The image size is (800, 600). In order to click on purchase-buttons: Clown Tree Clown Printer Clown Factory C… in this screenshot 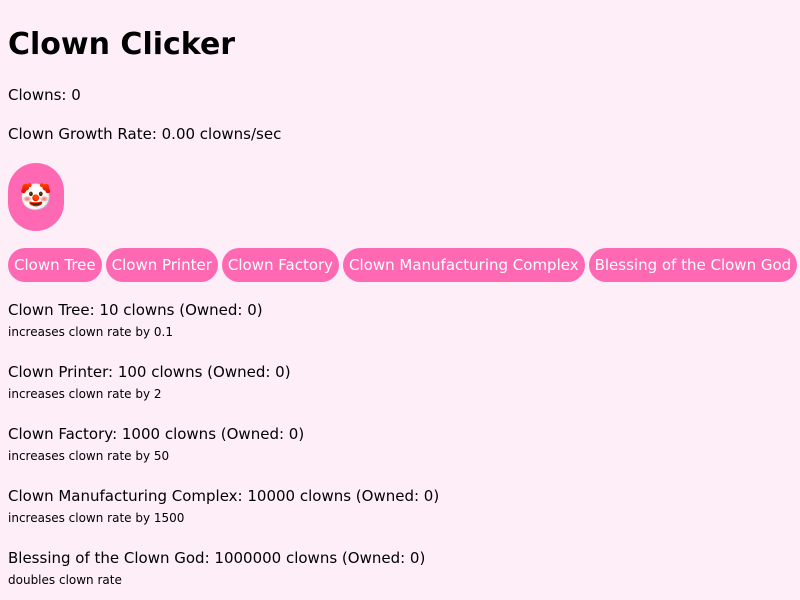, I will do `click(403, 265)`.